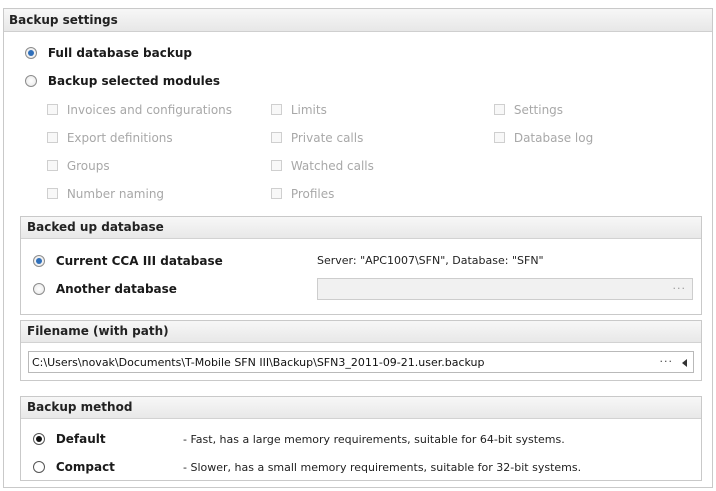  What do you see at coordinates (361, 332) in the screenshot?
I see `filename-header: Filename (with path)` at bounding box center [361, 332].